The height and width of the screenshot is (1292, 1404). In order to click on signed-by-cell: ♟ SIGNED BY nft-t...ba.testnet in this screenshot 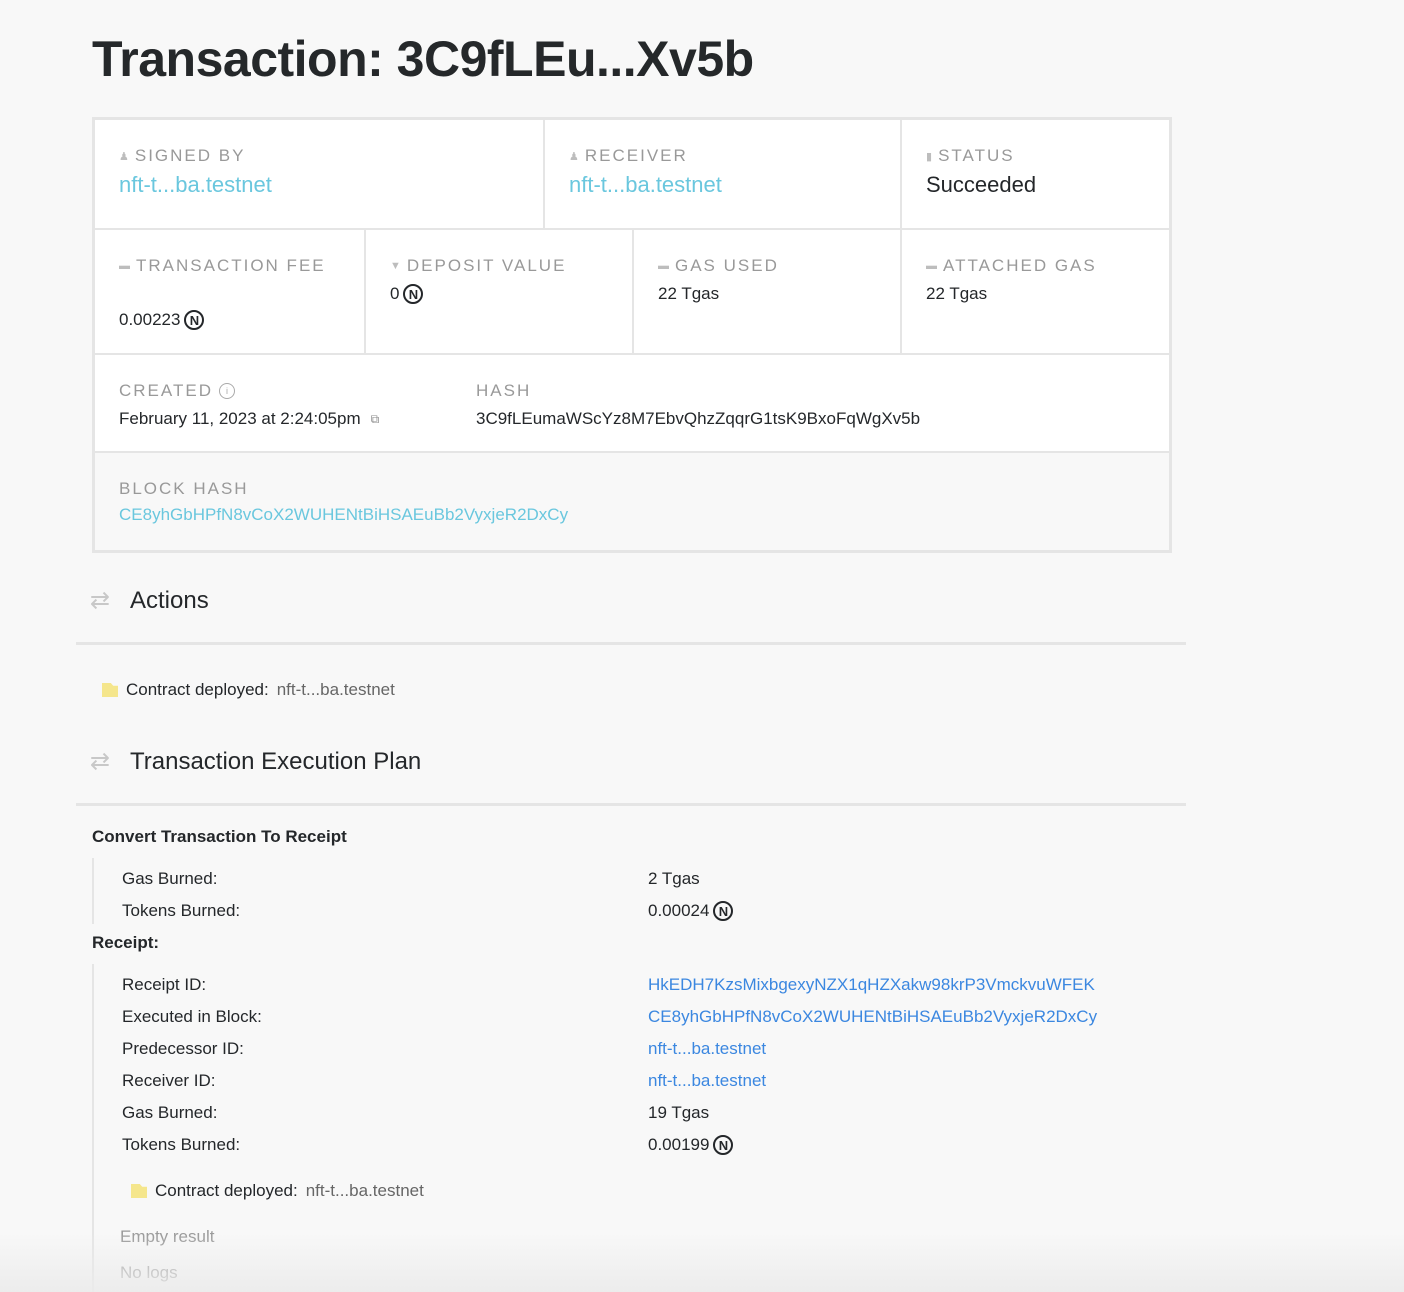, I will do `click(319, 174)`.